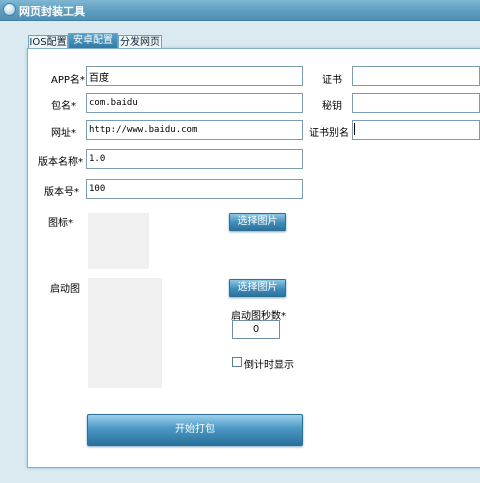  I want to click on window-title: 网页封装工具, so click(52, 11).